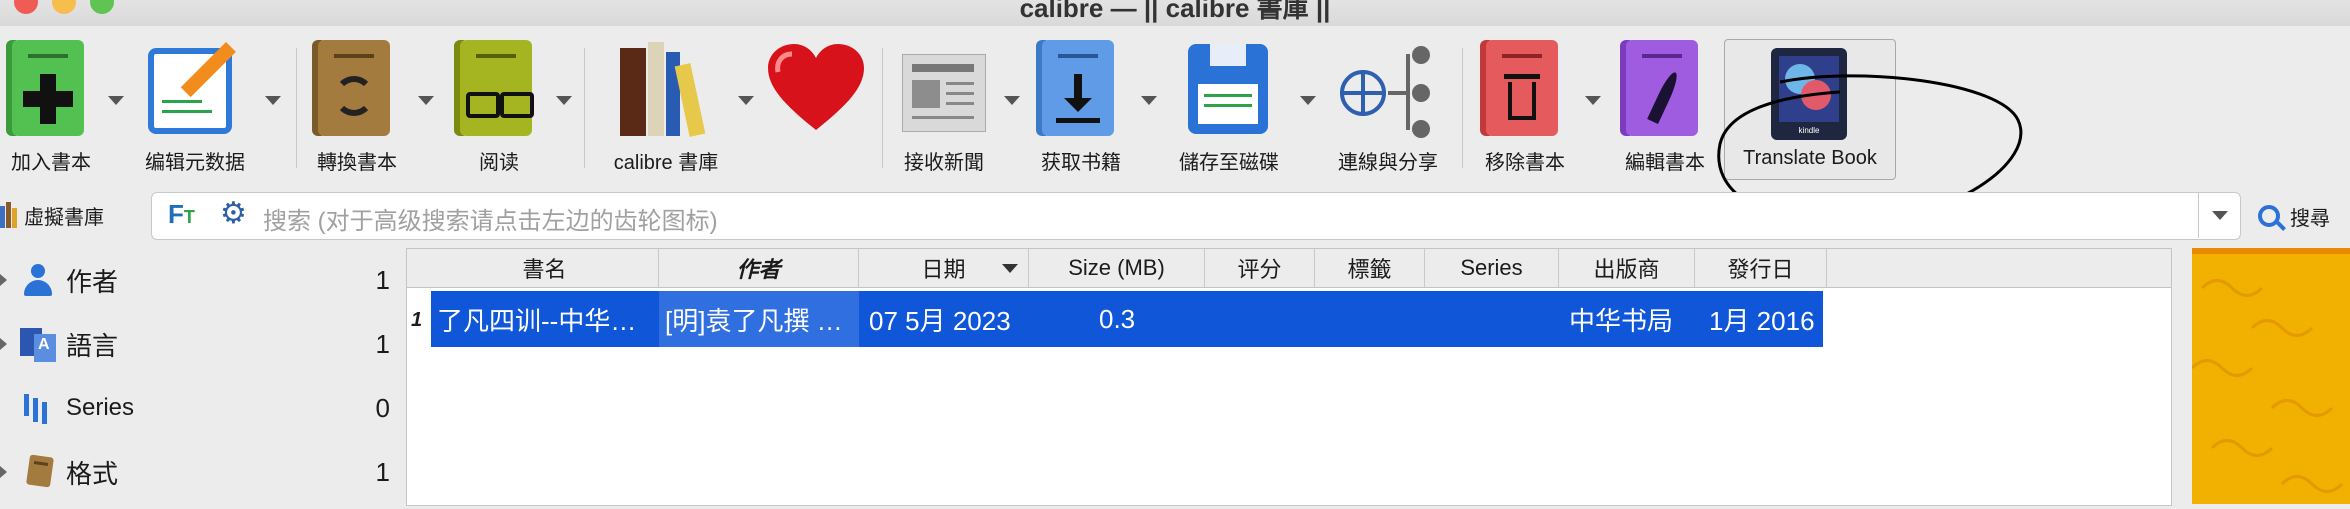  What do you see at coordinates (92, 473) in the screenshot?
I see `tag-browser-label: 格式` at bounding box center [92, 473].